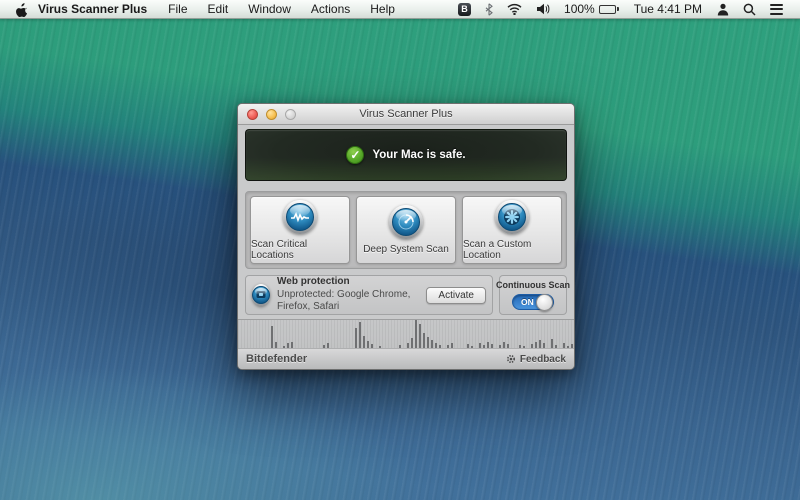 Image resolution: width=800 pixels, height=500 pixels. I want to click on continuous-scan-toggle: ON, so click(533, 302).